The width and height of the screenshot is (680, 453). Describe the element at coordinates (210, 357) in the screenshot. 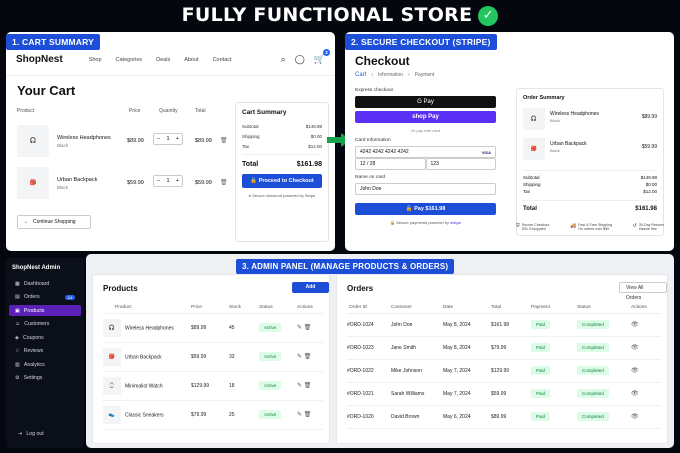

I see `product-price: $59.99` at that location.